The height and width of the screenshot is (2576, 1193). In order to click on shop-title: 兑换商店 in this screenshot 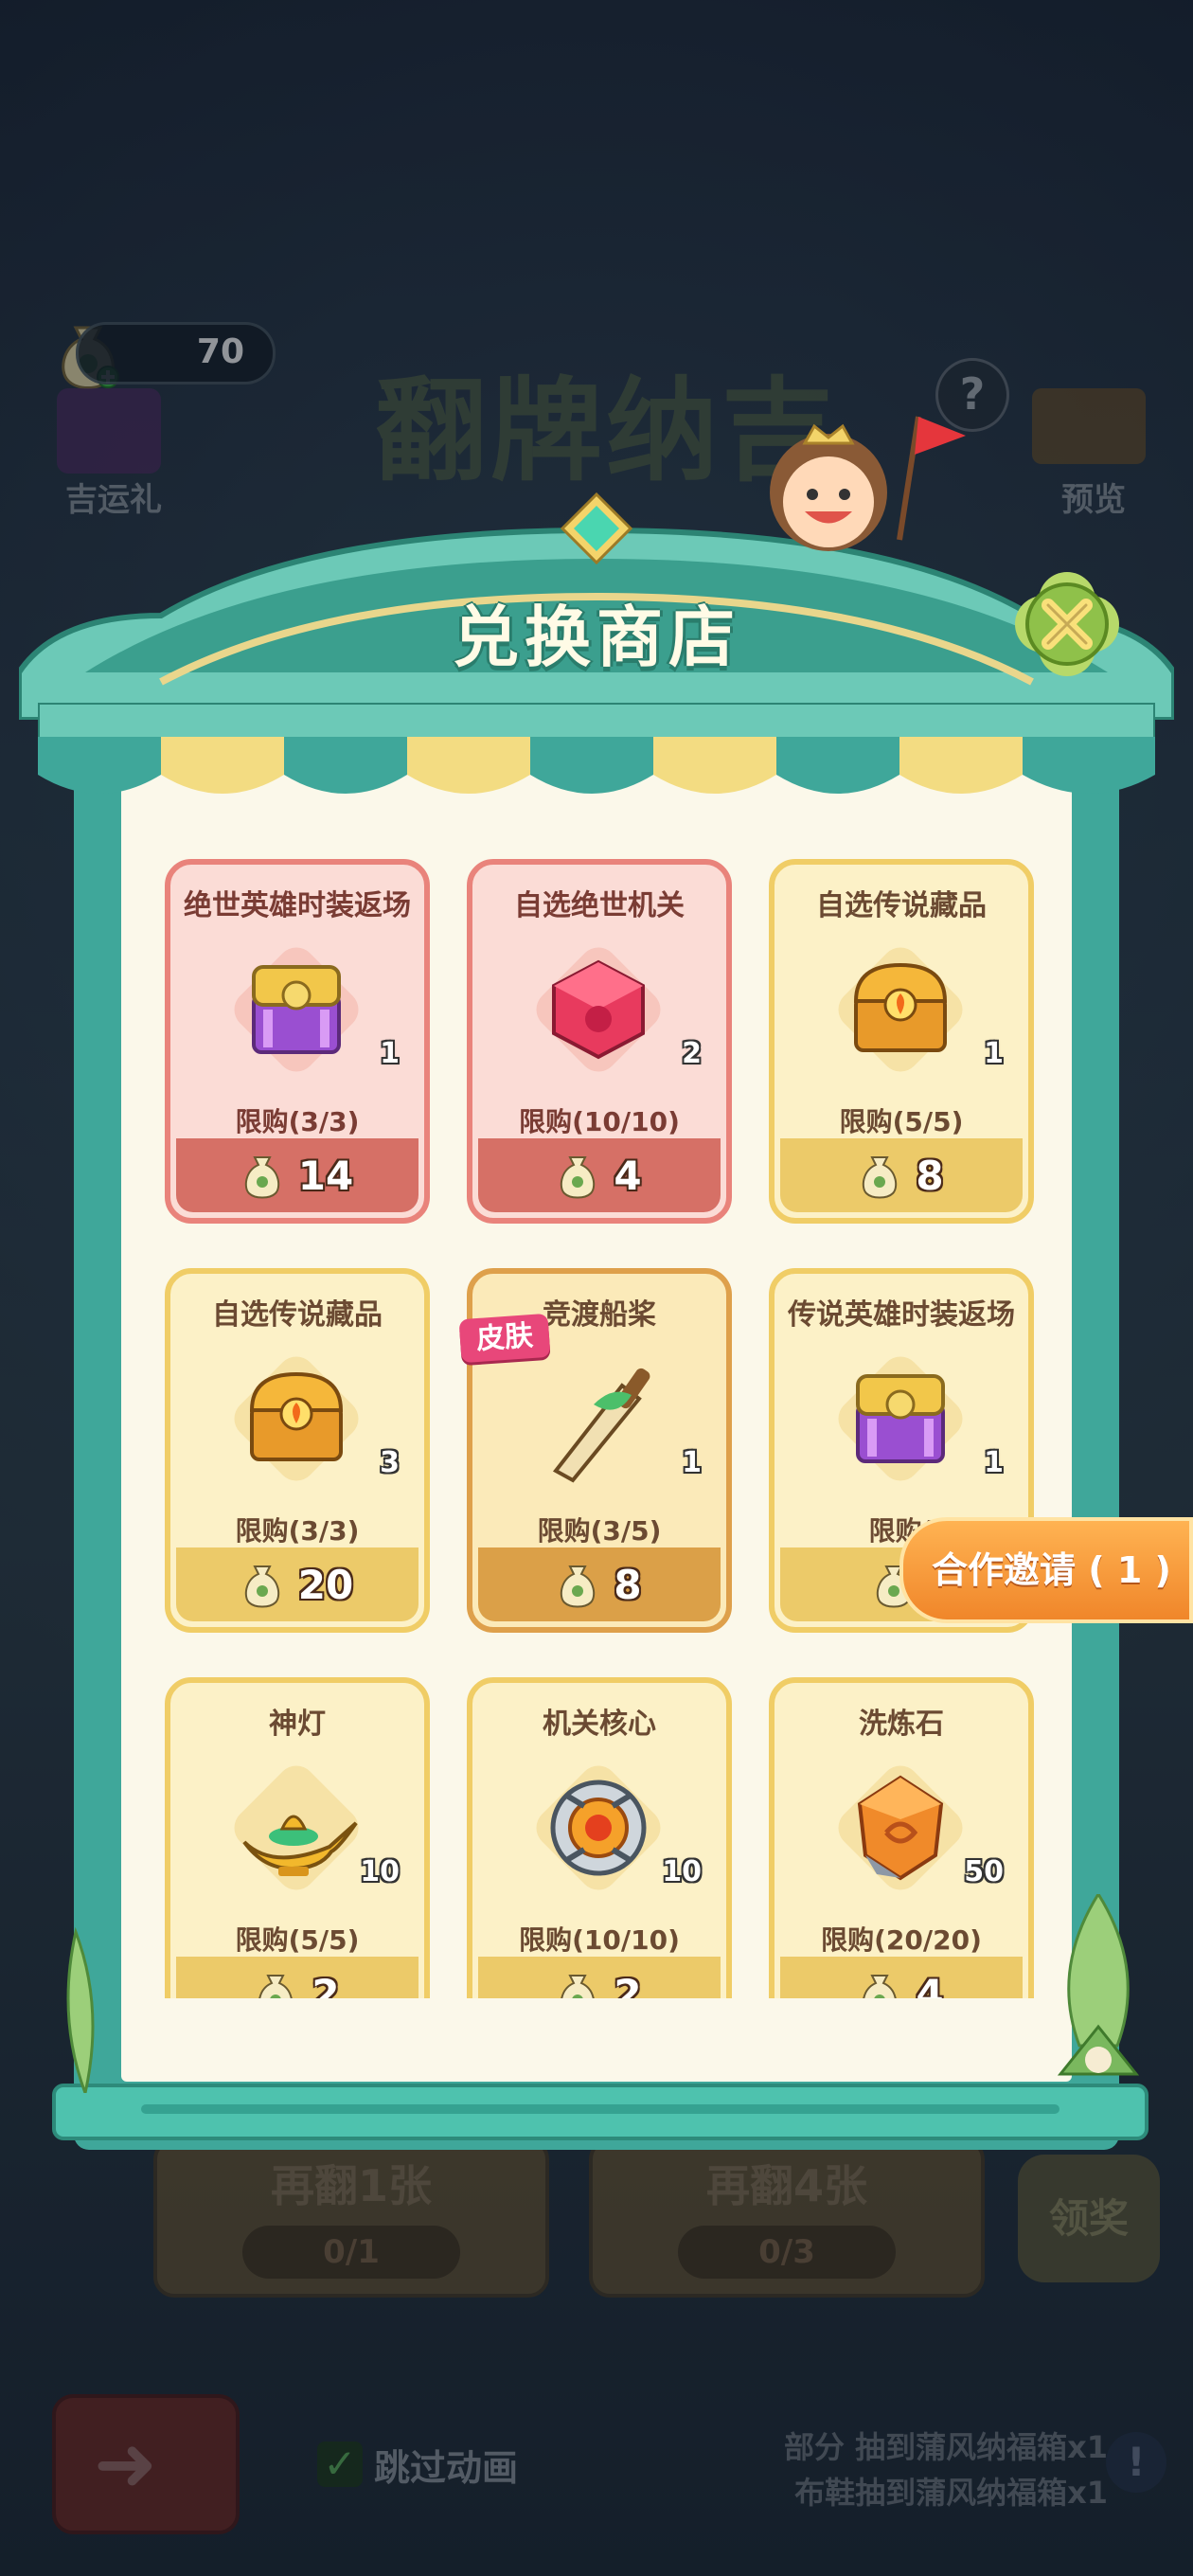, I will do `click(596, 637)`.